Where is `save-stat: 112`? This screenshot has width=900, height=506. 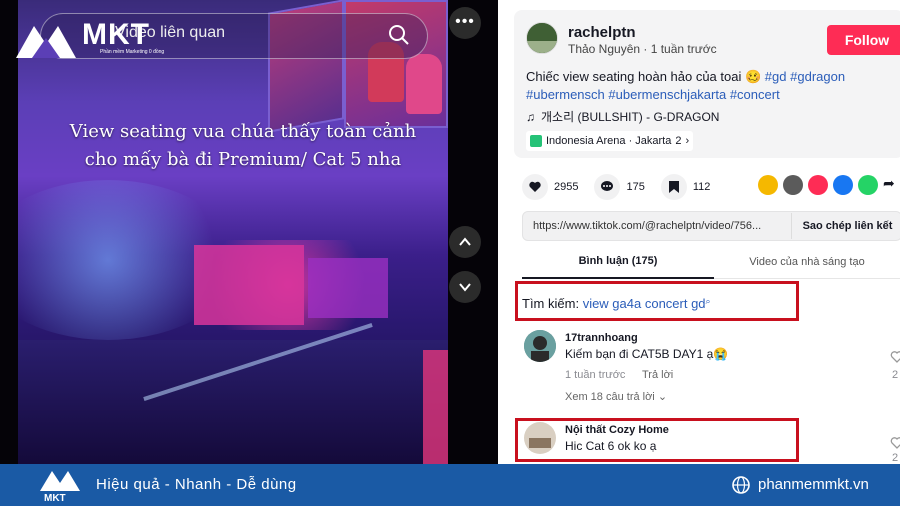 save-stat: 112 is located at coordinates (685, 187).